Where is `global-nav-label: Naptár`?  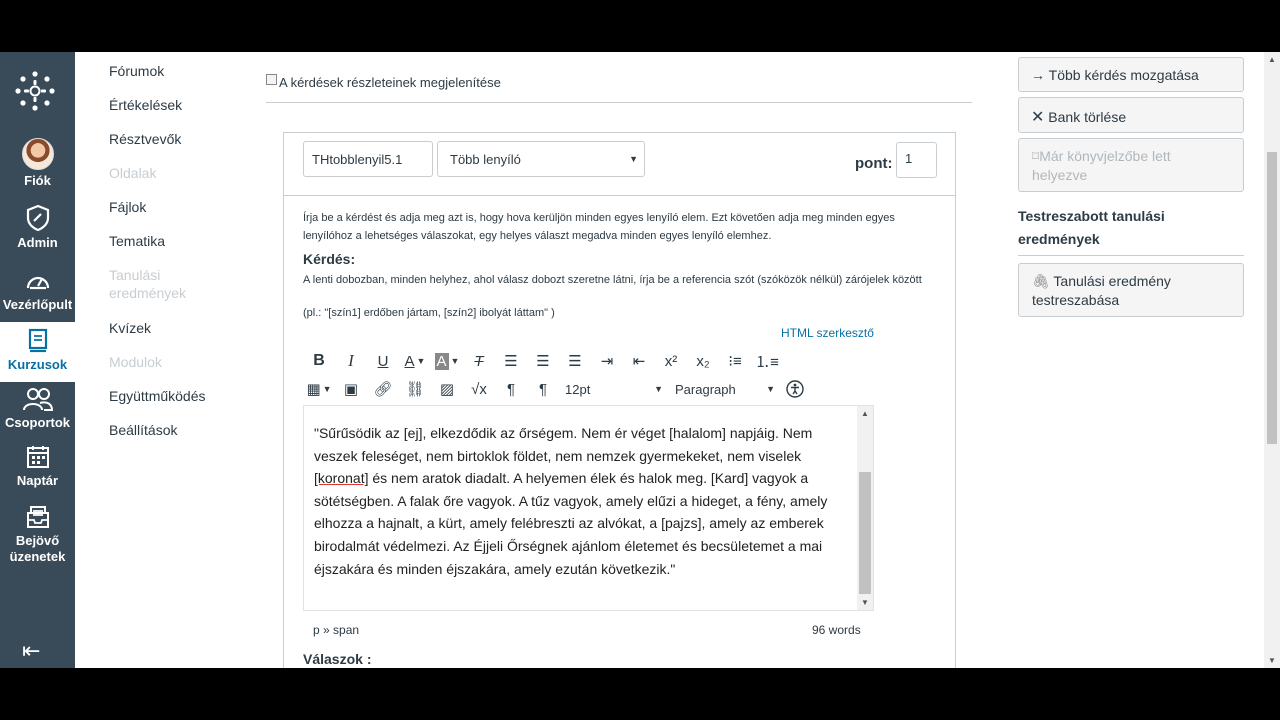
global-nav-label: Naptár is located at coordinates (37, 480).